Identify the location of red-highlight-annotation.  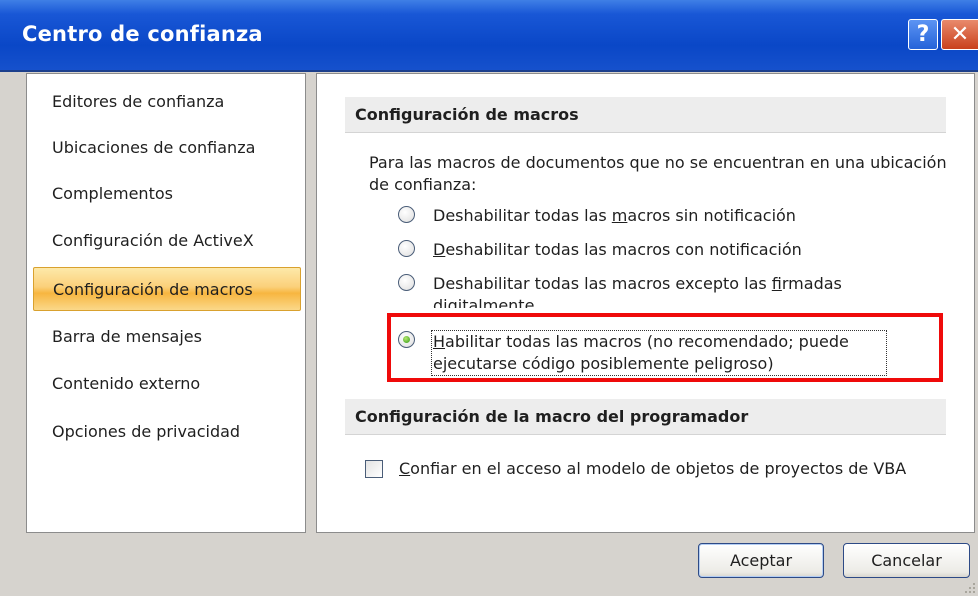
(665, 347).